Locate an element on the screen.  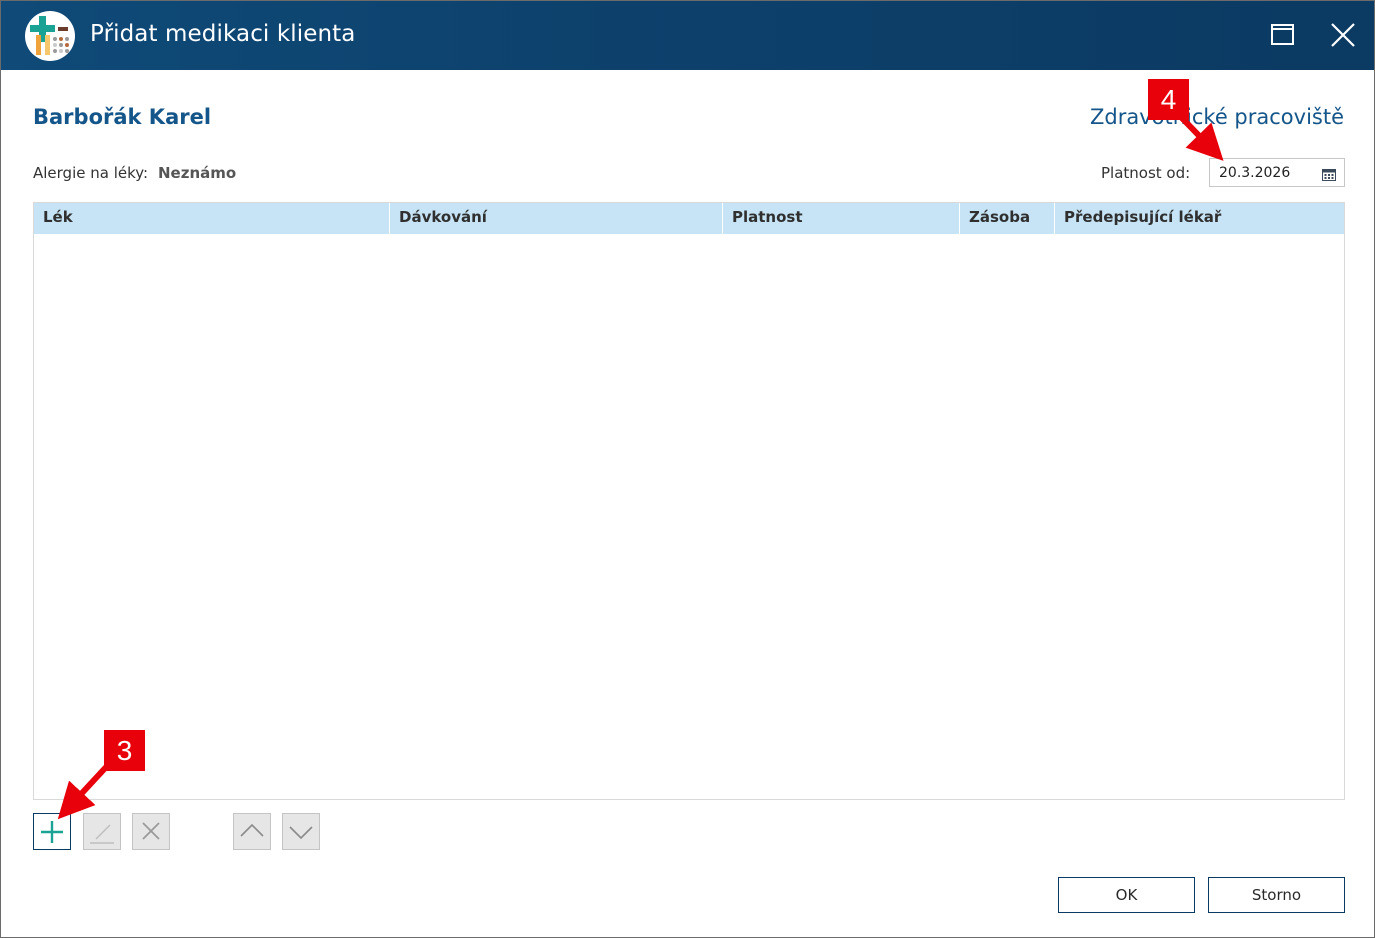
maximize-button is located at coordinates (1283, 35).